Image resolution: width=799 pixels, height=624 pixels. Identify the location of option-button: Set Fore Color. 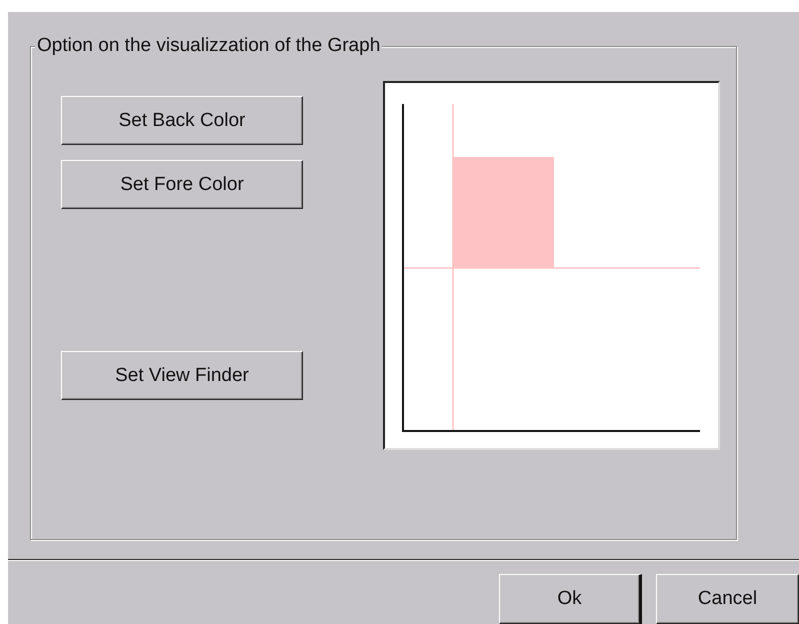
(182, 184).